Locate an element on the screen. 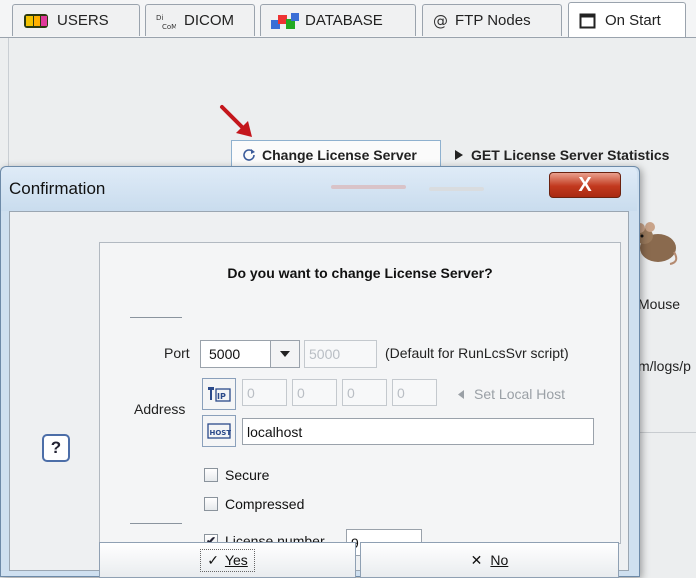  secure-checkbox: Secure is located at coordinates (236, 475).